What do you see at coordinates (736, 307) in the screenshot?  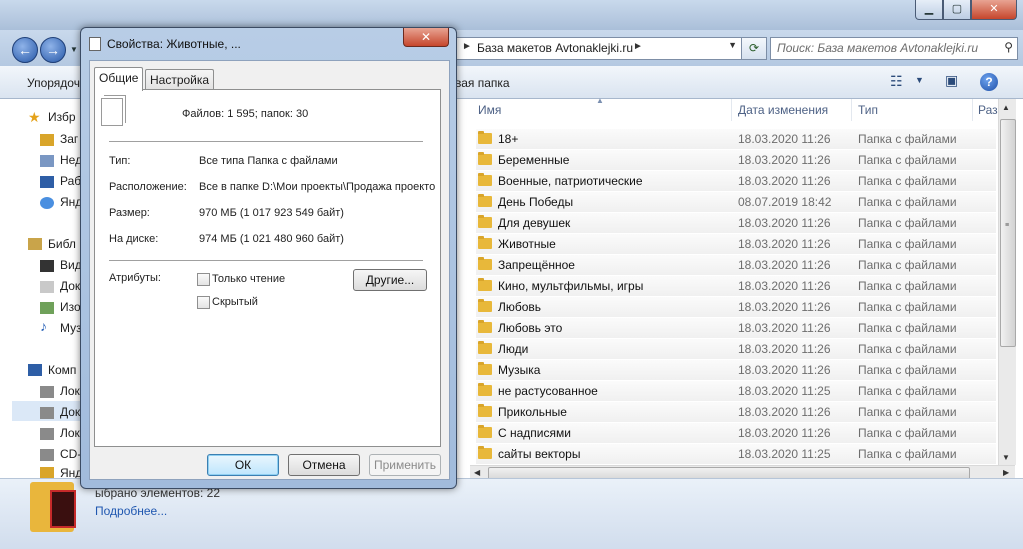 I see `table-row: Любовь 18.03.2020 11:26 Папка с файлами` at bounding box center [736, 307].